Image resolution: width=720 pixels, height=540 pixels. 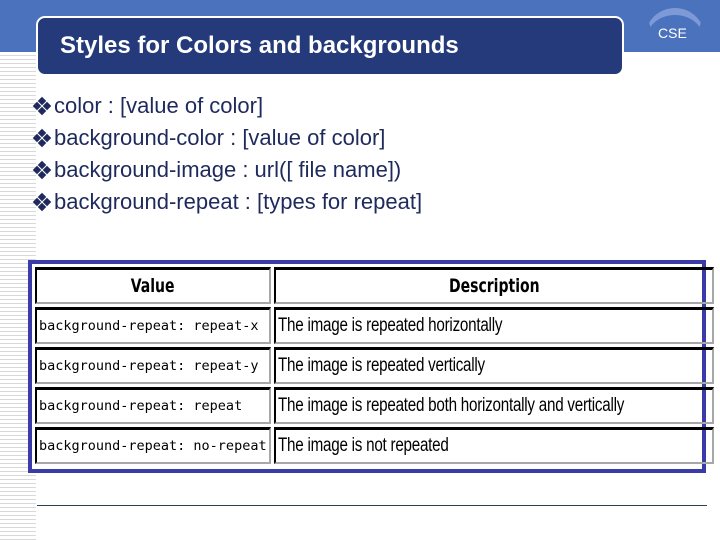 What do you see at coordinates (153, 445) in the screenshot?
I see `value-cell: background-repeat: no-repeat` at bounding box center [153, 445].